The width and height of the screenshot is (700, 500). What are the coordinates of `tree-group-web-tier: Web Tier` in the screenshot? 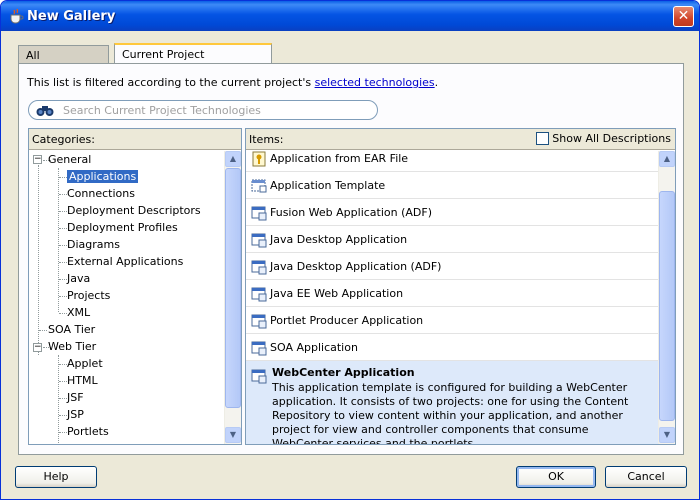 It's located at (72, 346).